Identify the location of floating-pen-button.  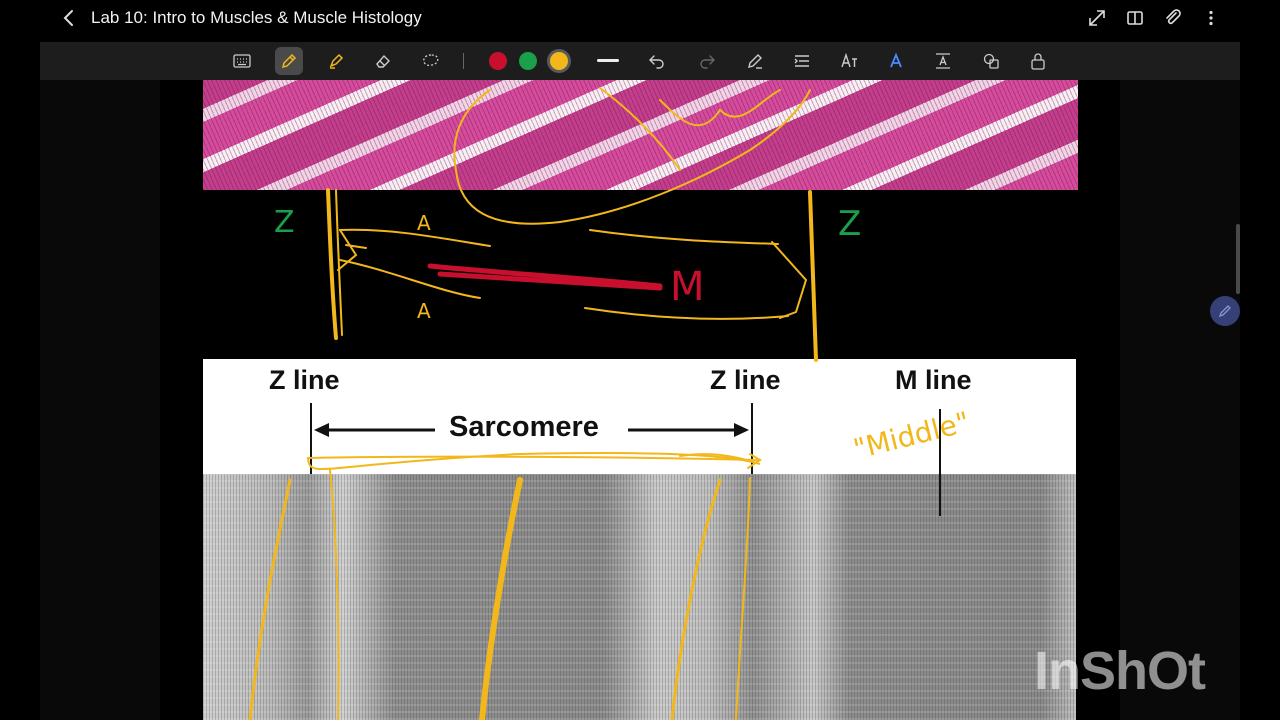
(1225, 311).